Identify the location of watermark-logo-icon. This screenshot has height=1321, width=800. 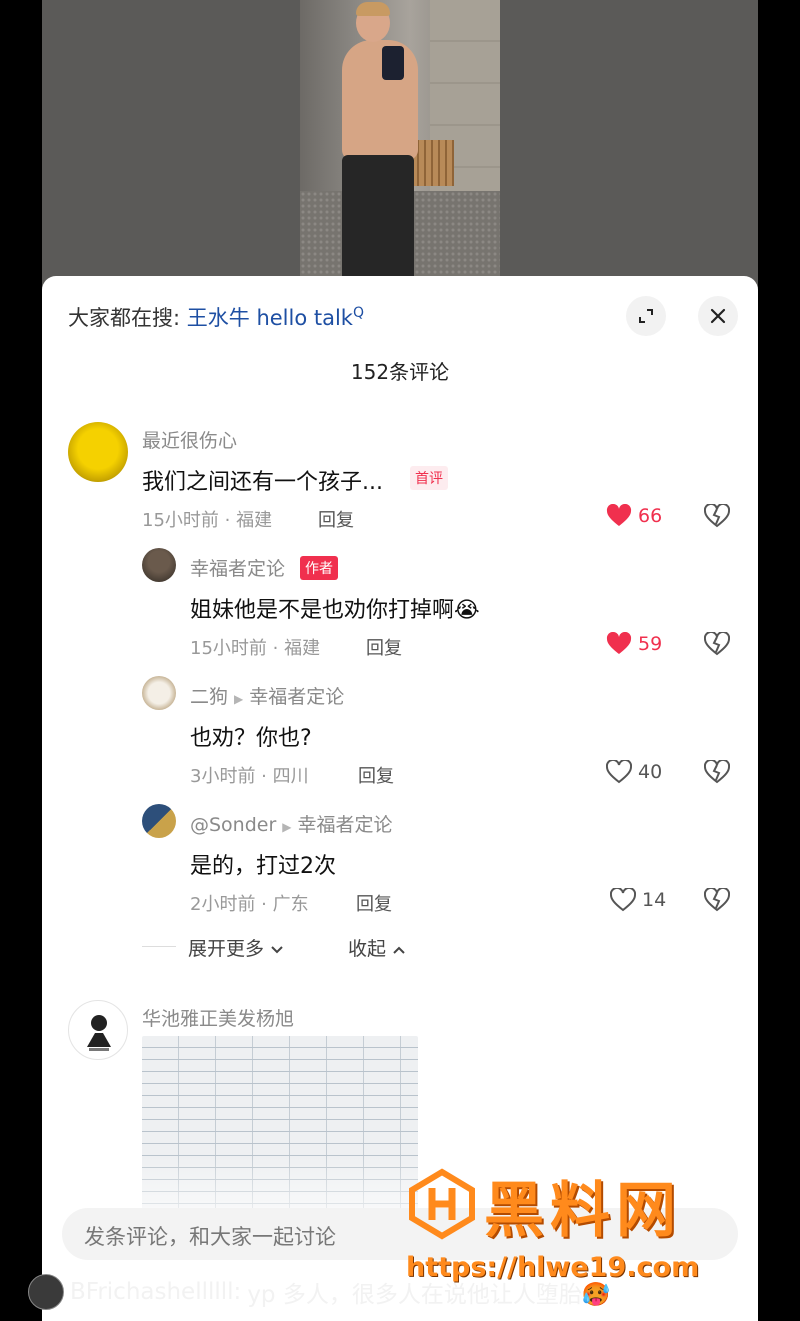
(442, 1204).